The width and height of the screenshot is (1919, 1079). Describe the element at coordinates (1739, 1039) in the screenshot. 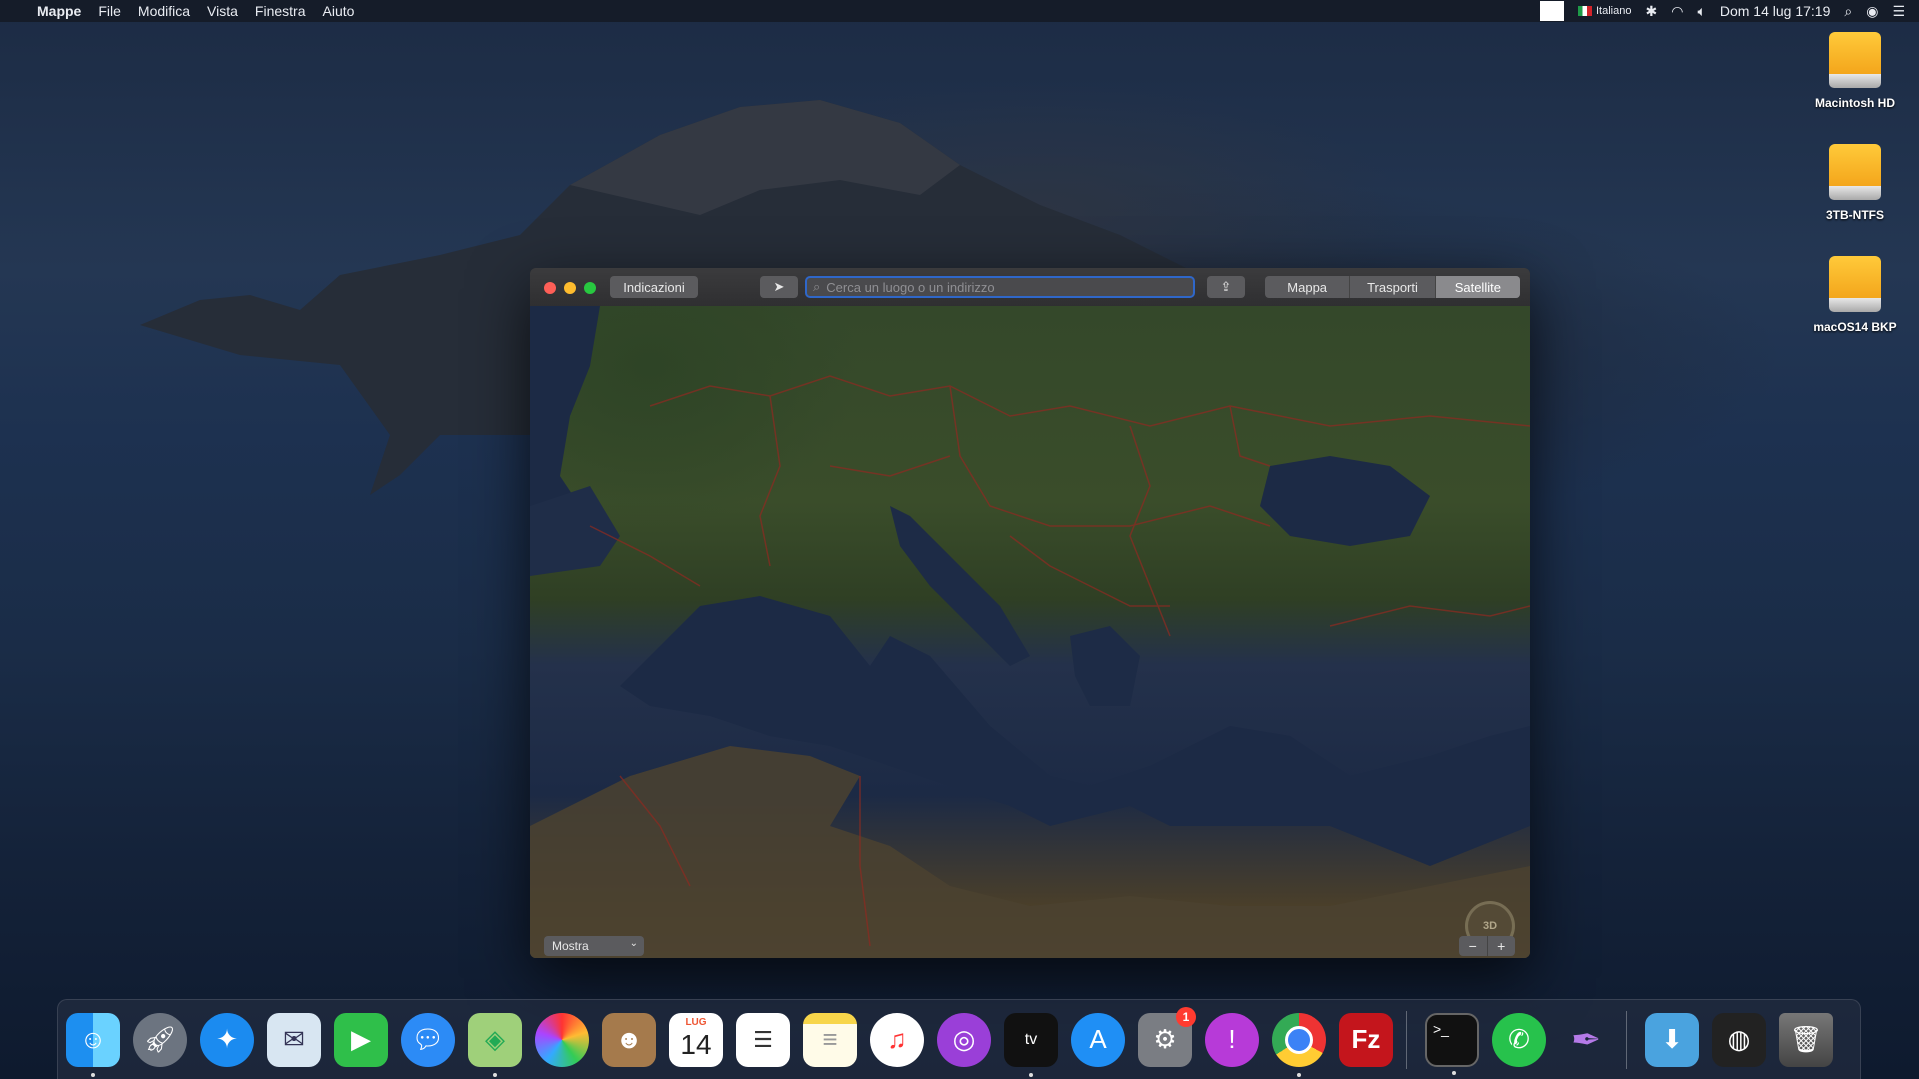

I see `chrome-app-icon: ◍` at that location.